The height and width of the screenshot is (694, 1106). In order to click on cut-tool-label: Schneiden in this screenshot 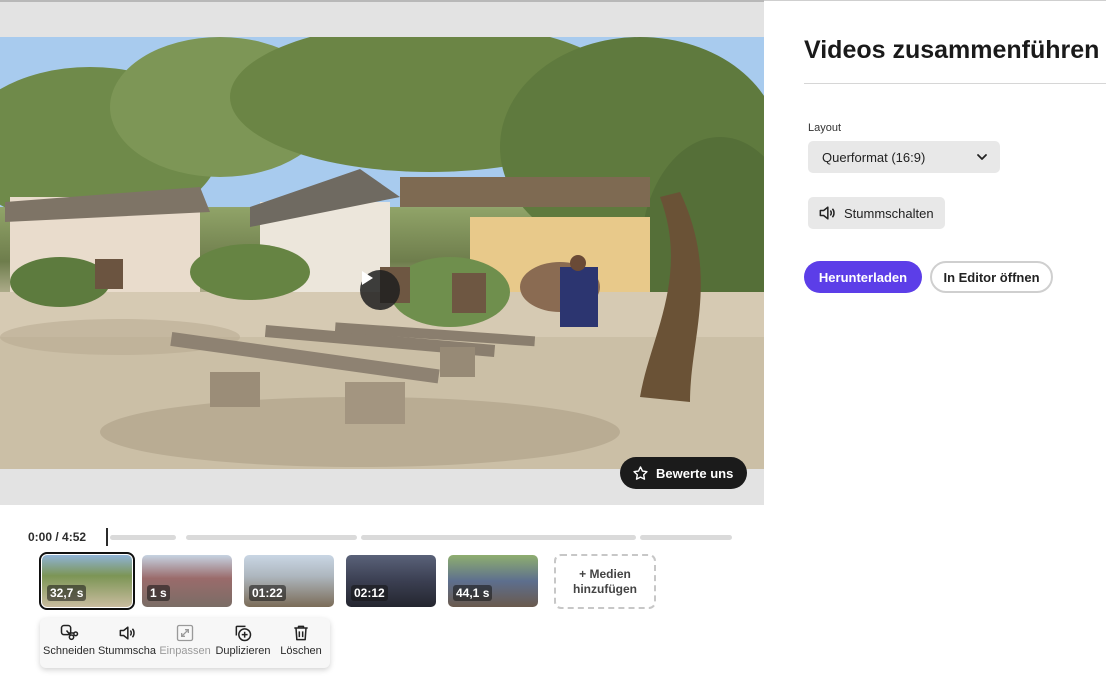, I will do `click(69, 651)`.